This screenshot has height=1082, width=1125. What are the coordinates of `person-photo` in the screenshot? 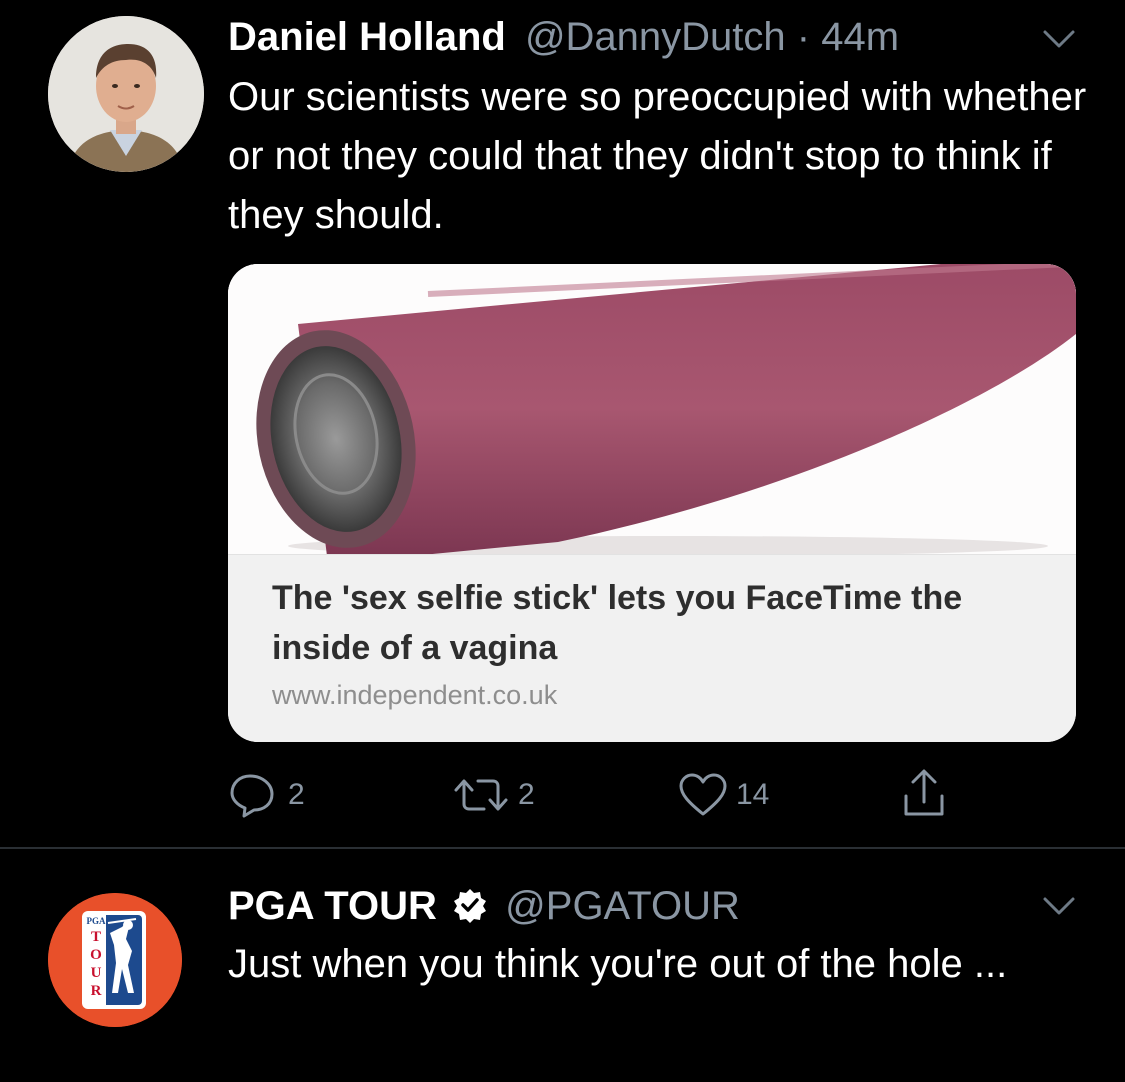 It's located at (126, 94).